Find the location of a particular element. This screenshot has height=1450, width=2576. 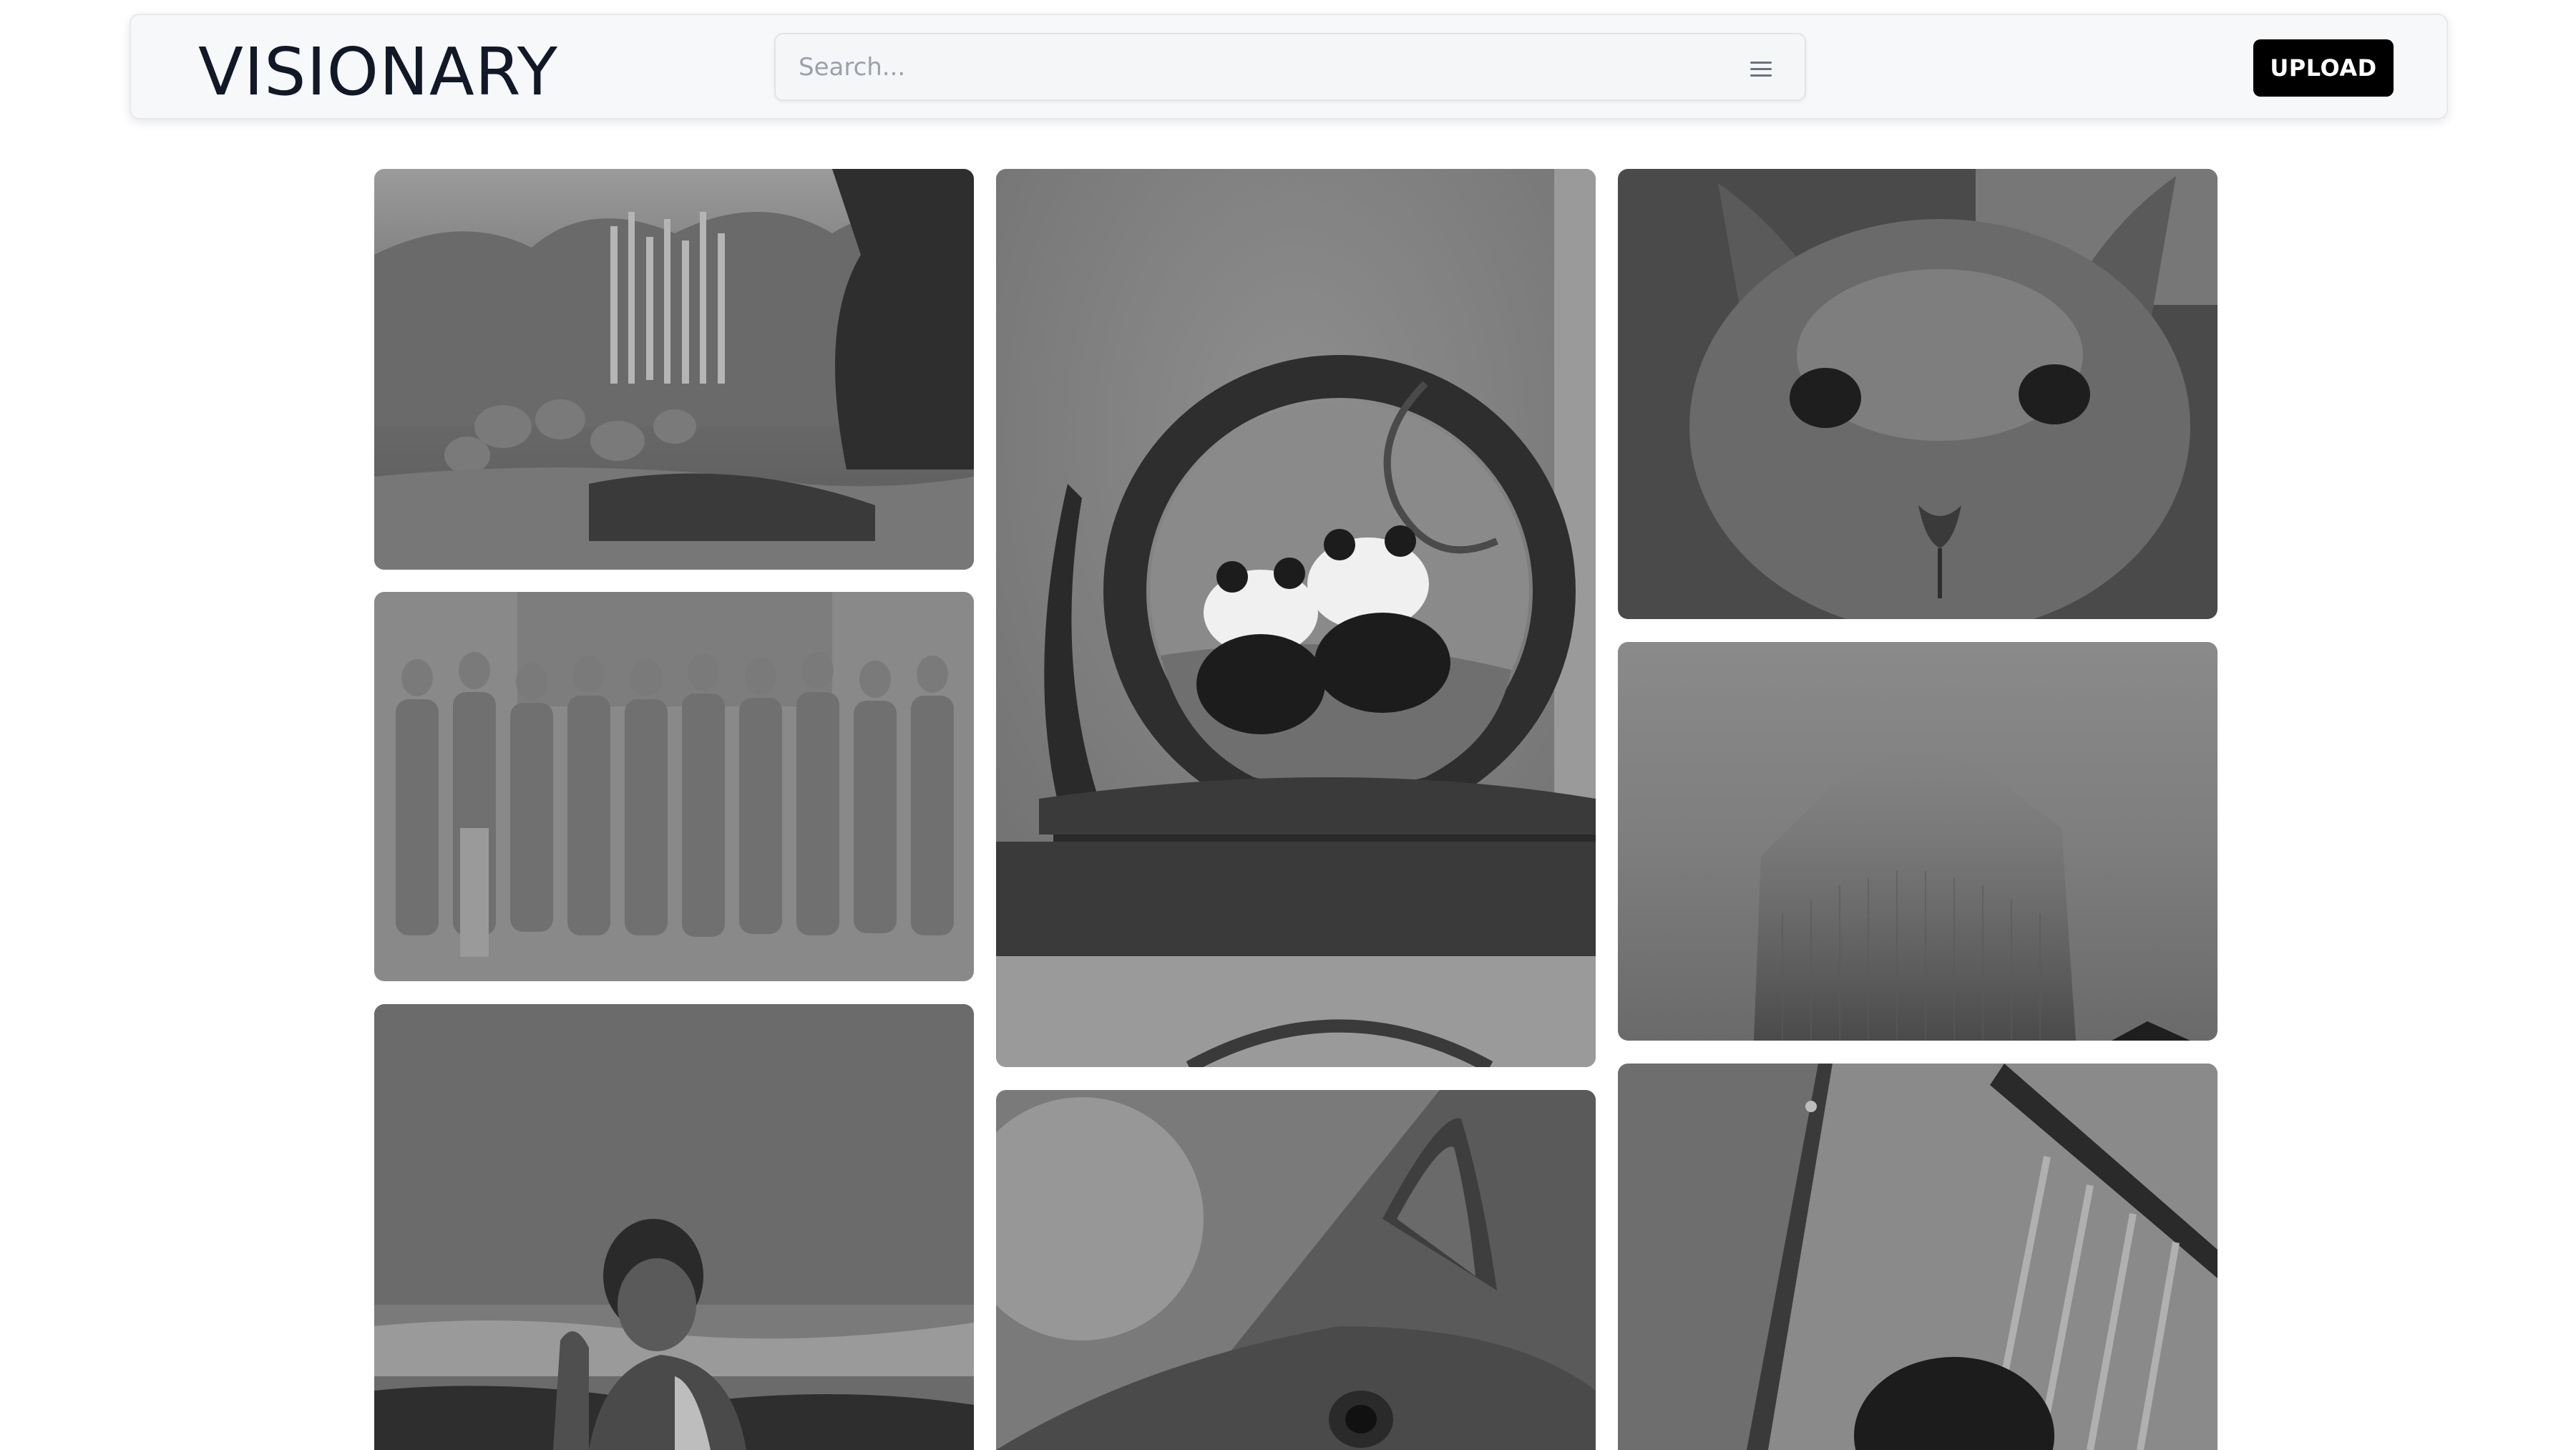

top-navbar: VISIONARY UPLOAD is located at coordinates (1289, 67).